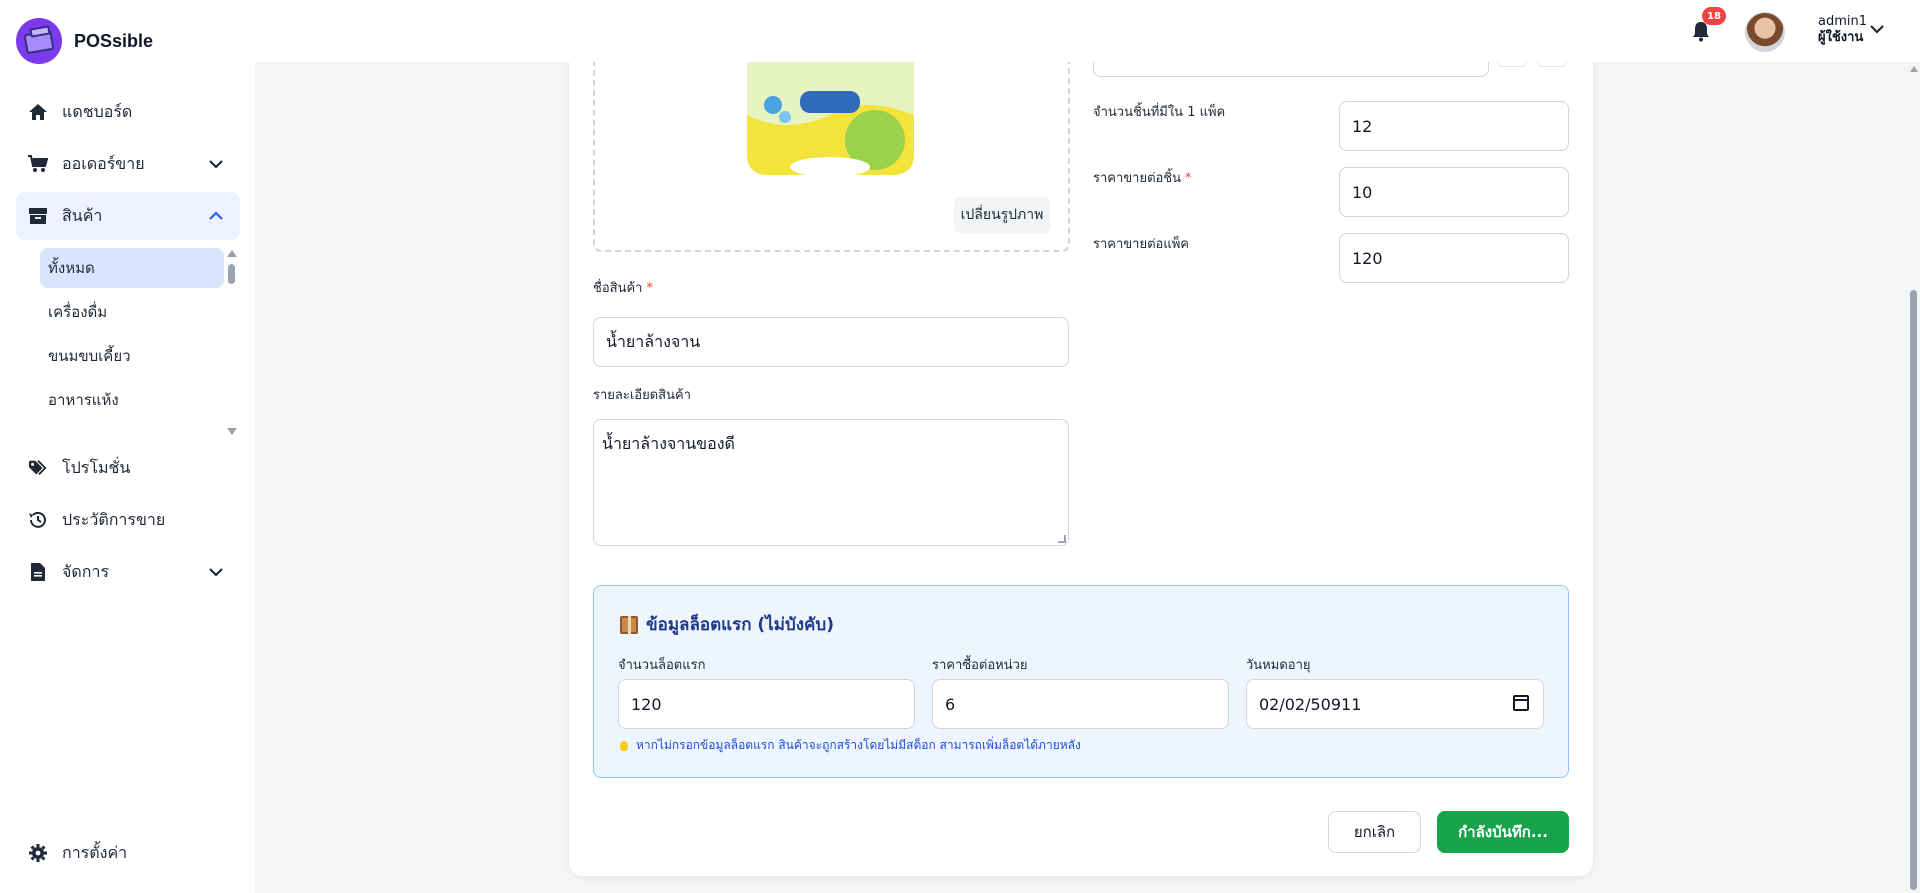 The image size is (1920, 893). I want to click on page-scrollbar, so click(1913, 477).